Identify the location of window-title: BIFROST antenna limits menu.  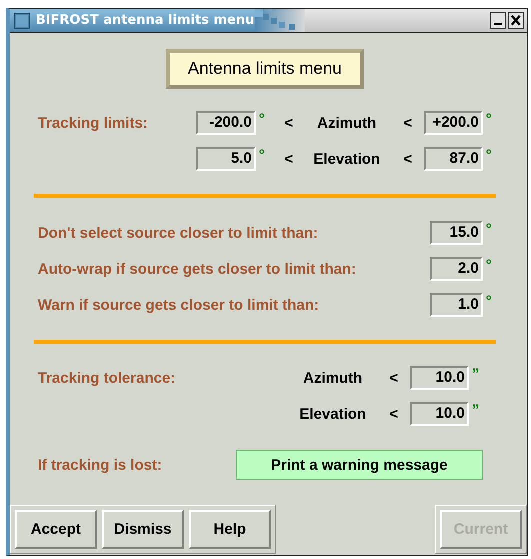
(145, 20).